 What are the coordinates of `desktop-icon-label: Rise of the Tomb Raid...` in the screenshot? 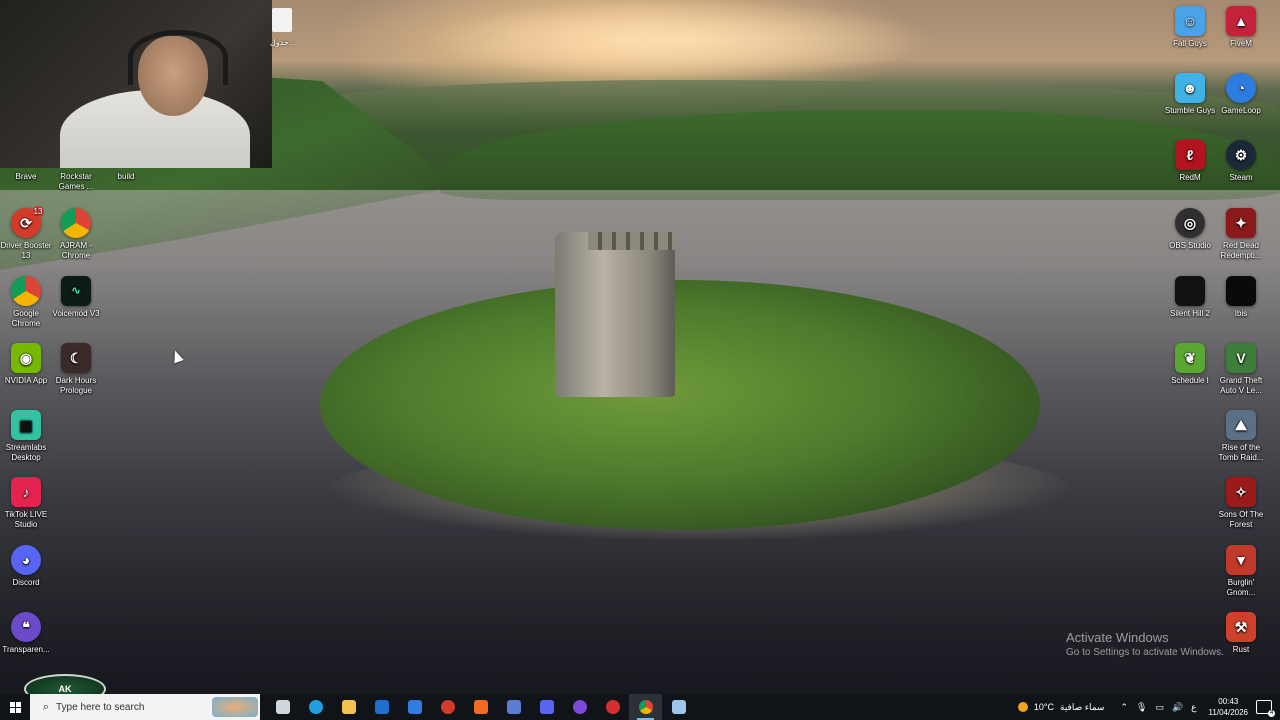 It's located at (1241, 452).